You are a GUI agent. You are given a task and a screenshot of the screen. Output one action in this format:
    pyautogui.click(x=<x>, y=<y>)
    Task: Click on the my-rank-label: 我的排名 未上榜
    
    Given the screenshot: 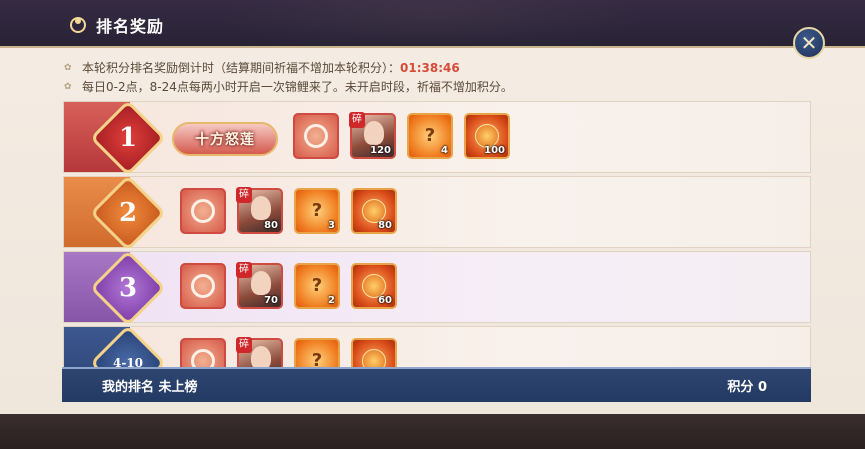 What is the action you would take?
    pyautogui.click(x=150, y=387)
    